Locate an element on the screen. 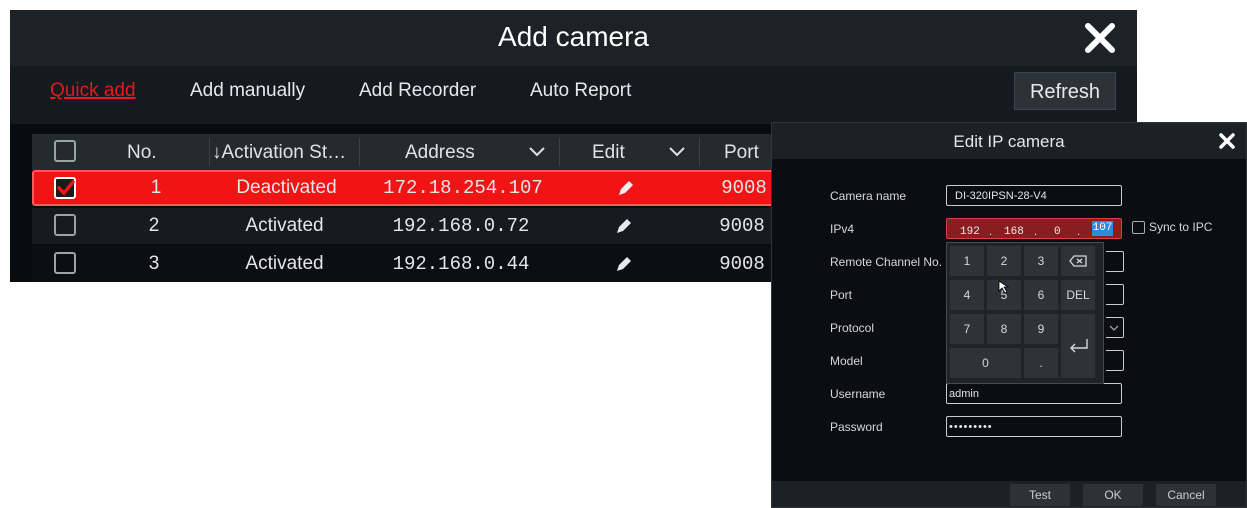  camera-name-label: Camera name is located at coordinates (868, 196).